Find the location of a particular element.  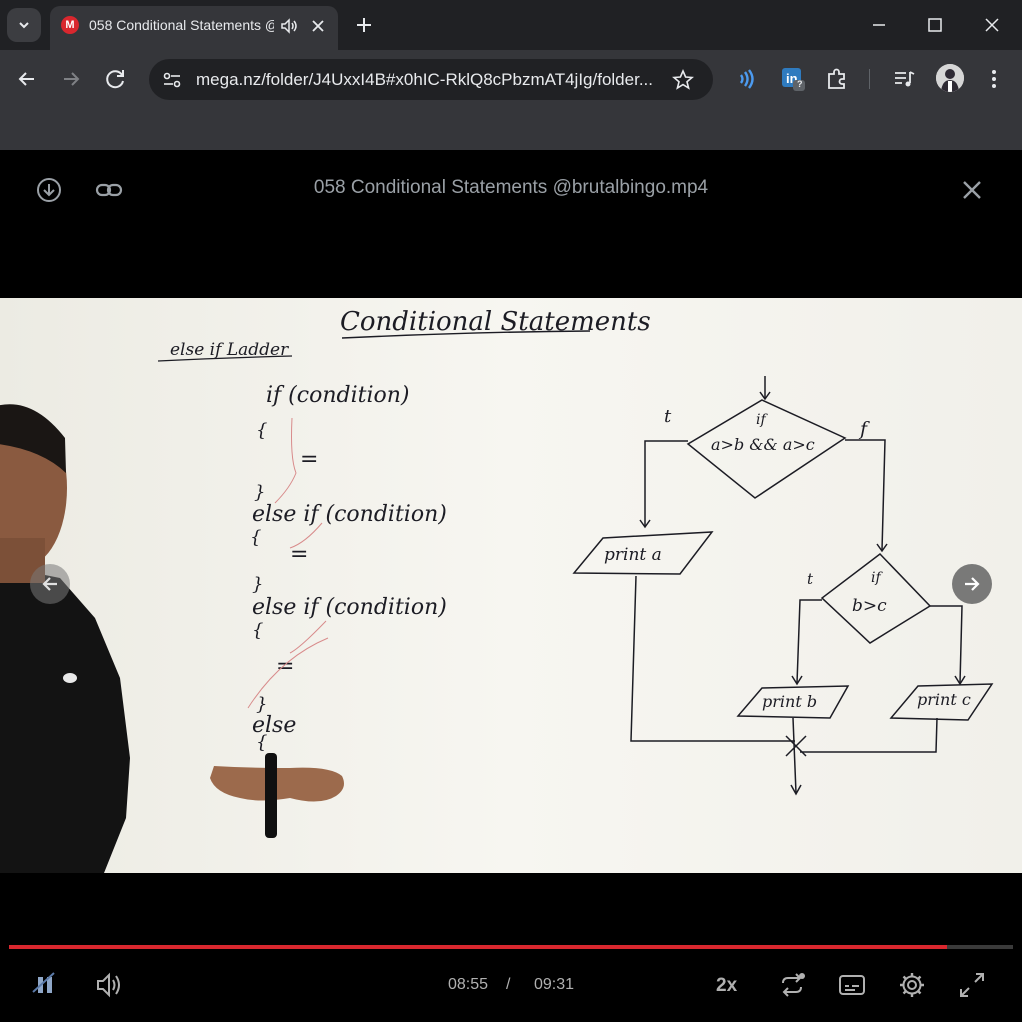

maximize-icon is located at coordinates (935, 25).